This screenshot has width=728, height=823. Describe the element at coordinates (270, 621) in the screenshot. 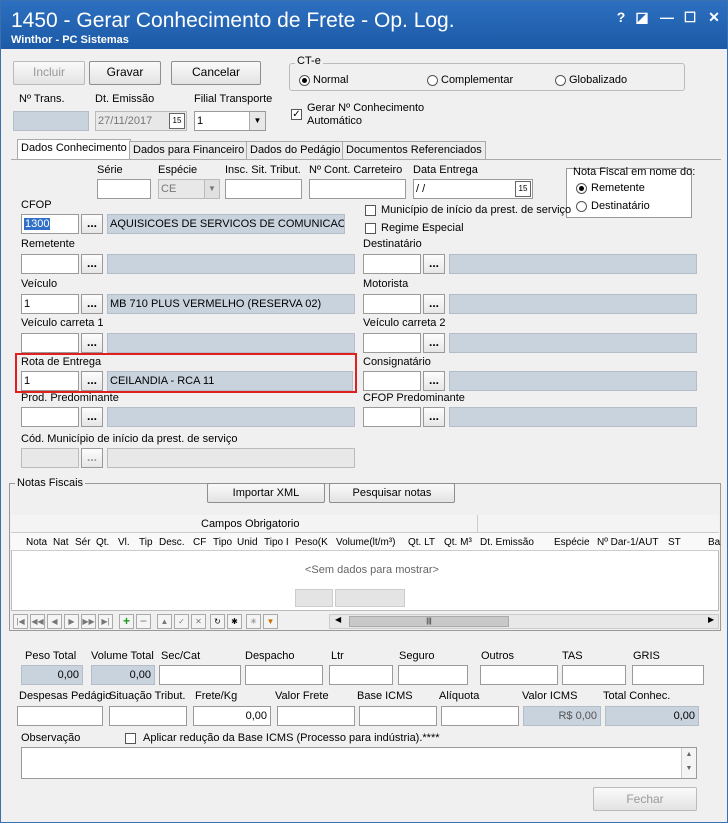

I see `filter-icon: ▼` at that location.